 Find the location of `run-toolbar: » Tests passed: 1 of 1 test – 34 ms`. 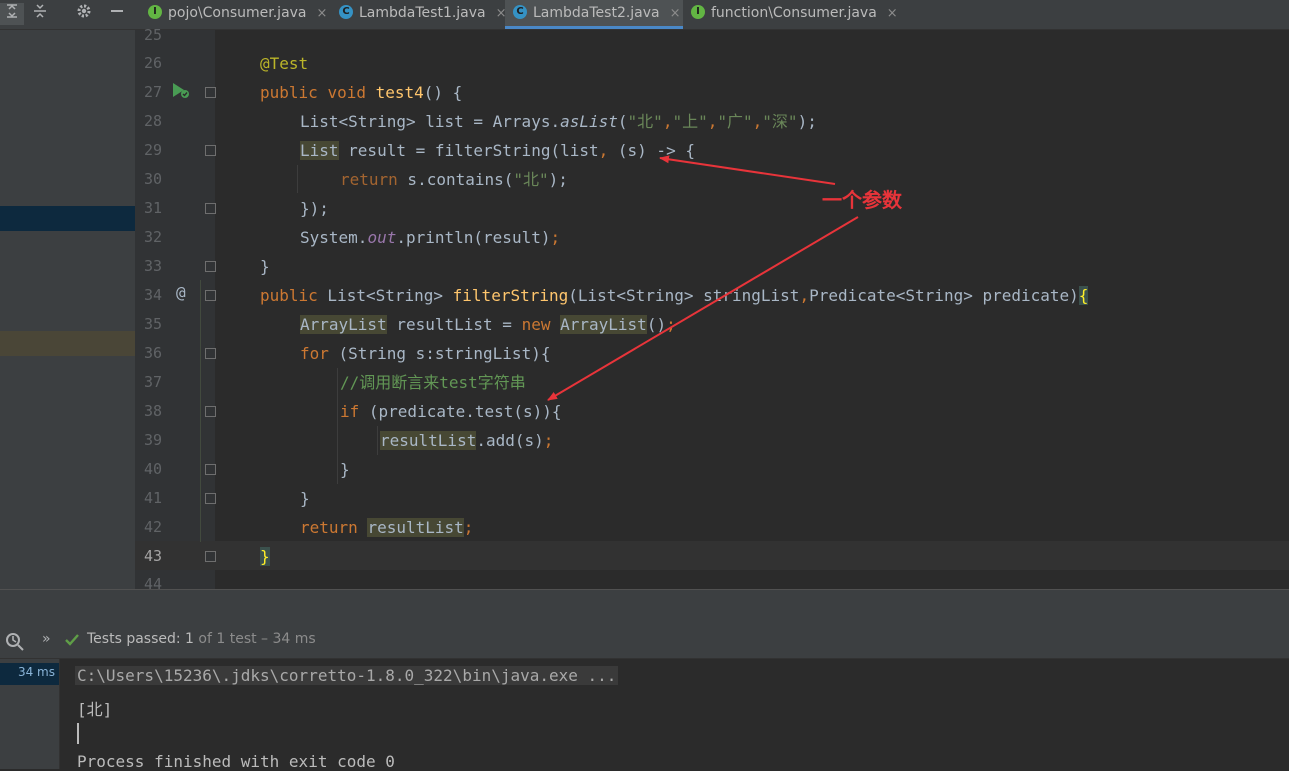

run-toolbar: » Tests passed: 1 of 1 test – 34 ms is located at coordinates (644, 641).